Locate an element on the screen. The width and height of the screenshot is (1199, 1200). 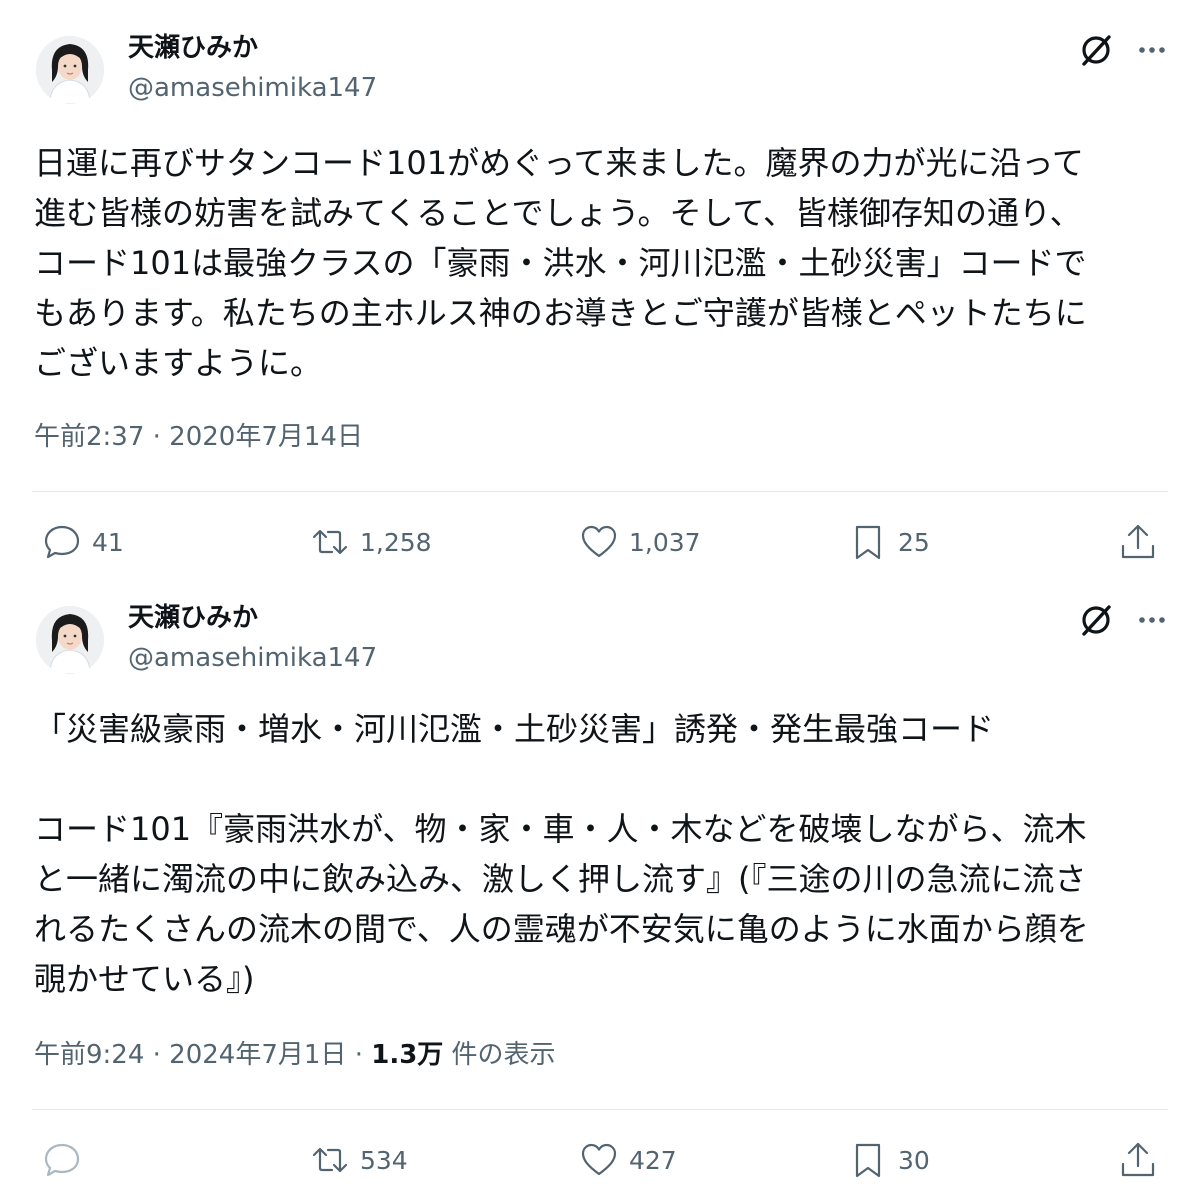
repost-button: 1,258 is located at coordinates (371, 542).